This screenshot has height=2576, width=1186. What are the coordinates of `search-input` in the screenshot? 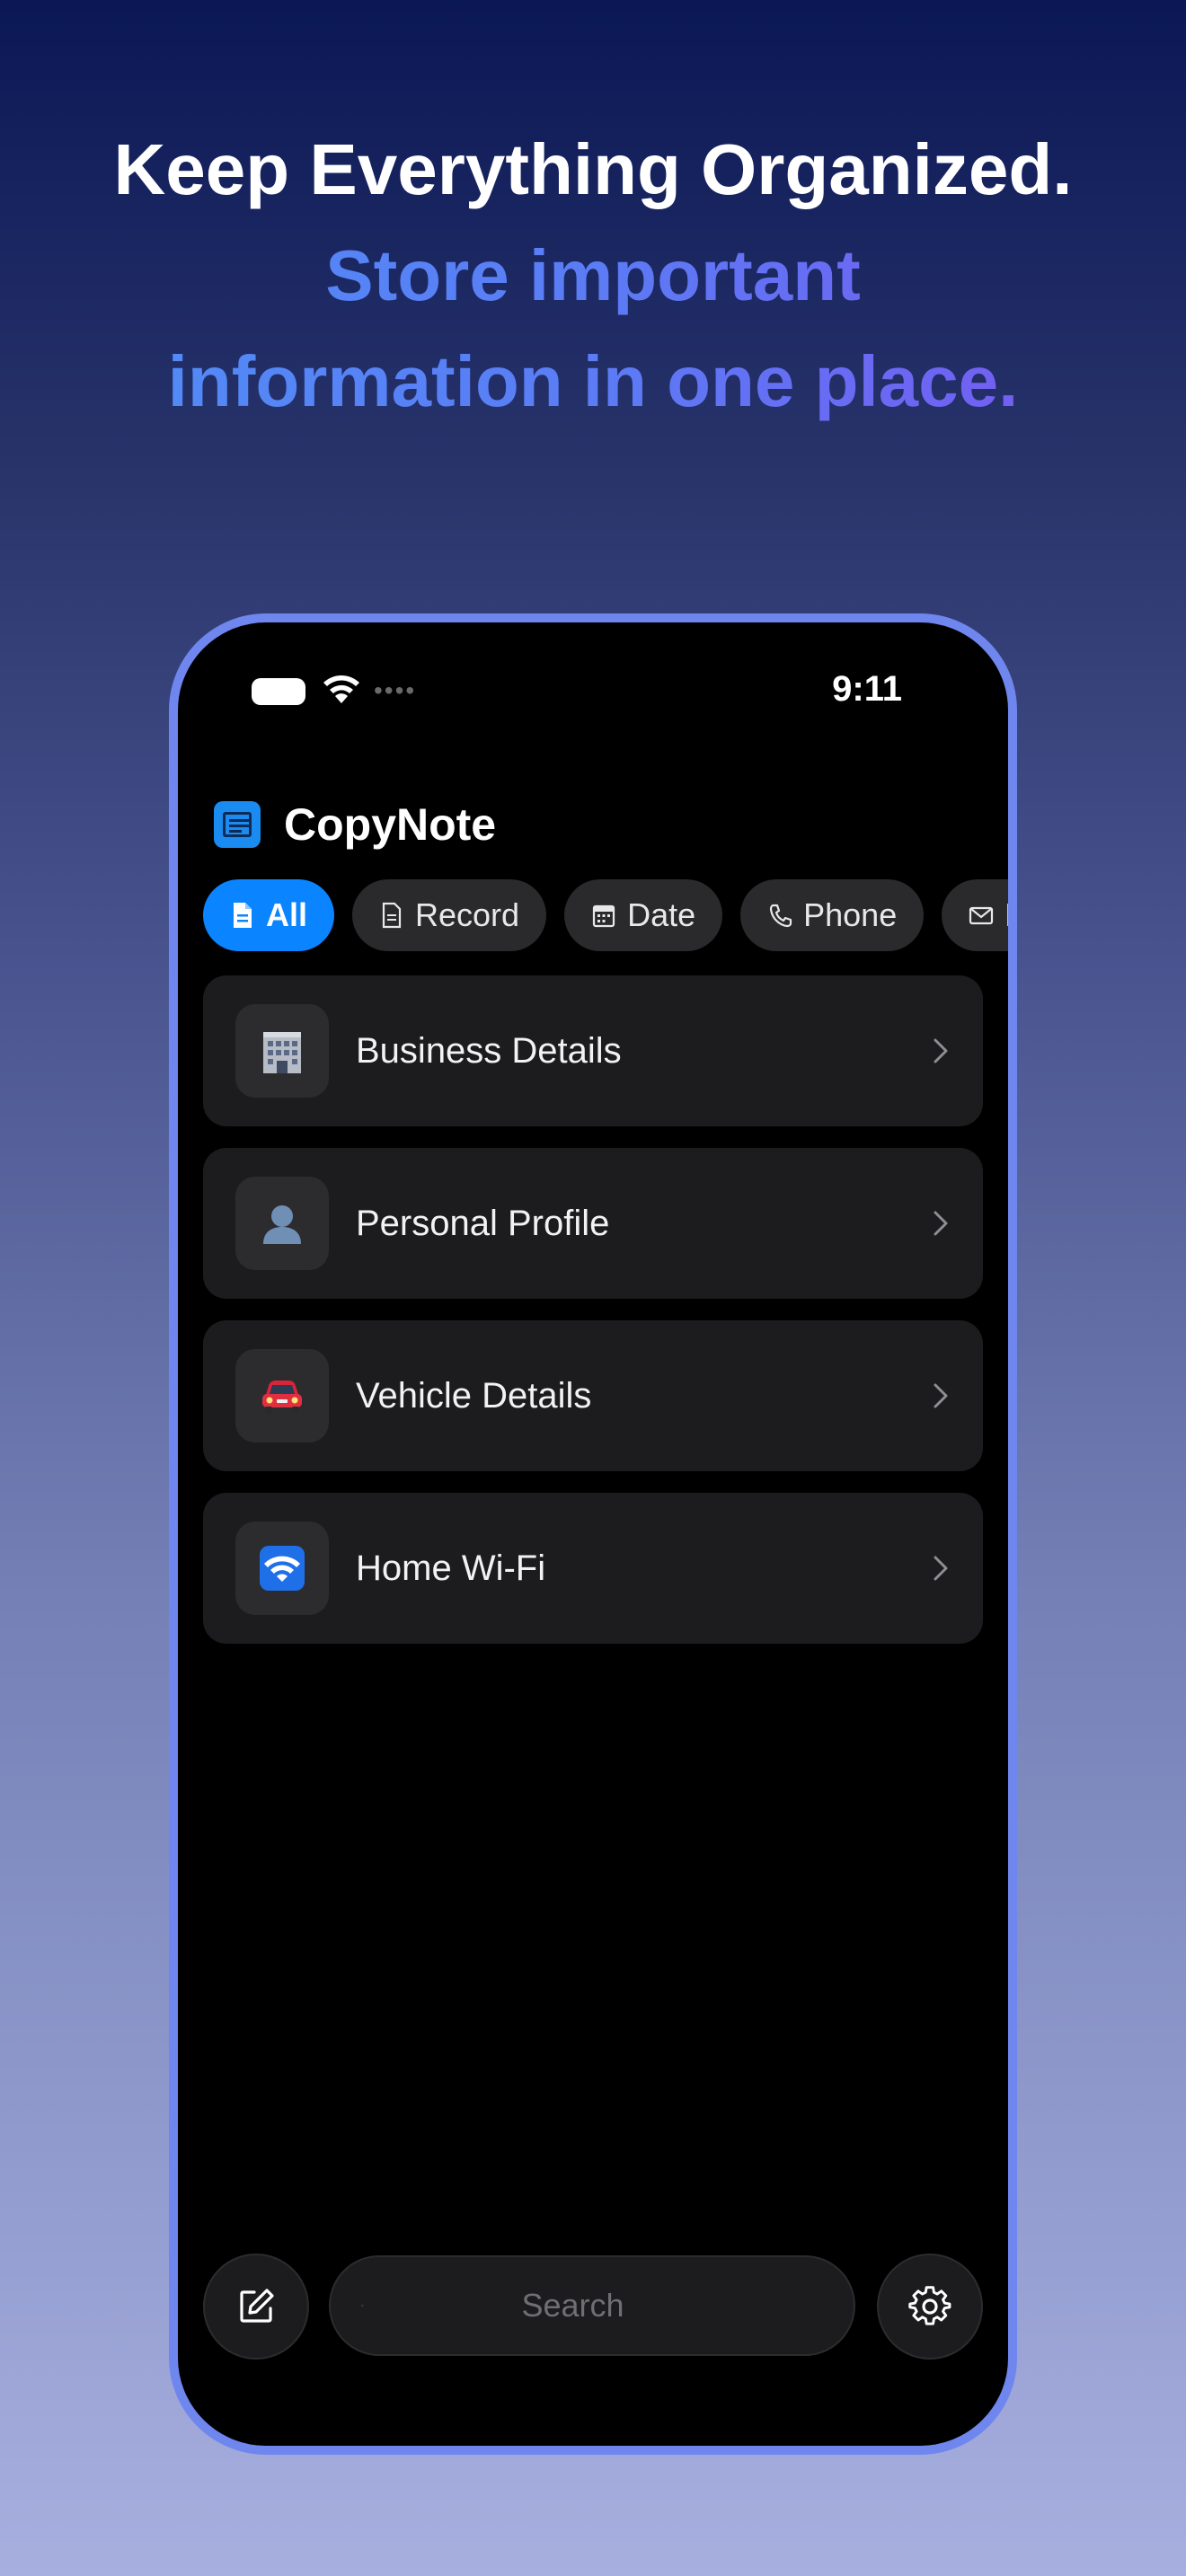 It's located at (573, 2306).